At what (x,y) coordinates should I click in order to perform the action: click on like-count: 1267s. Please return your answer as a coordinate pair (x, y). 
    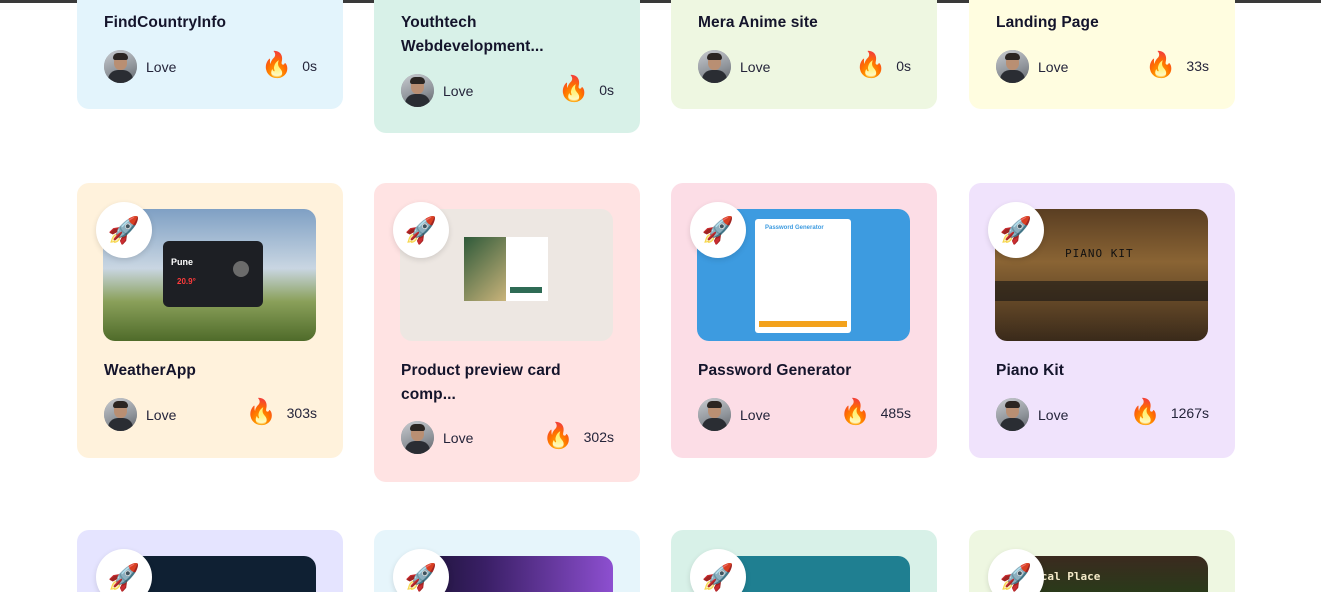
    Looking at the image, I should click on (1189, 412).